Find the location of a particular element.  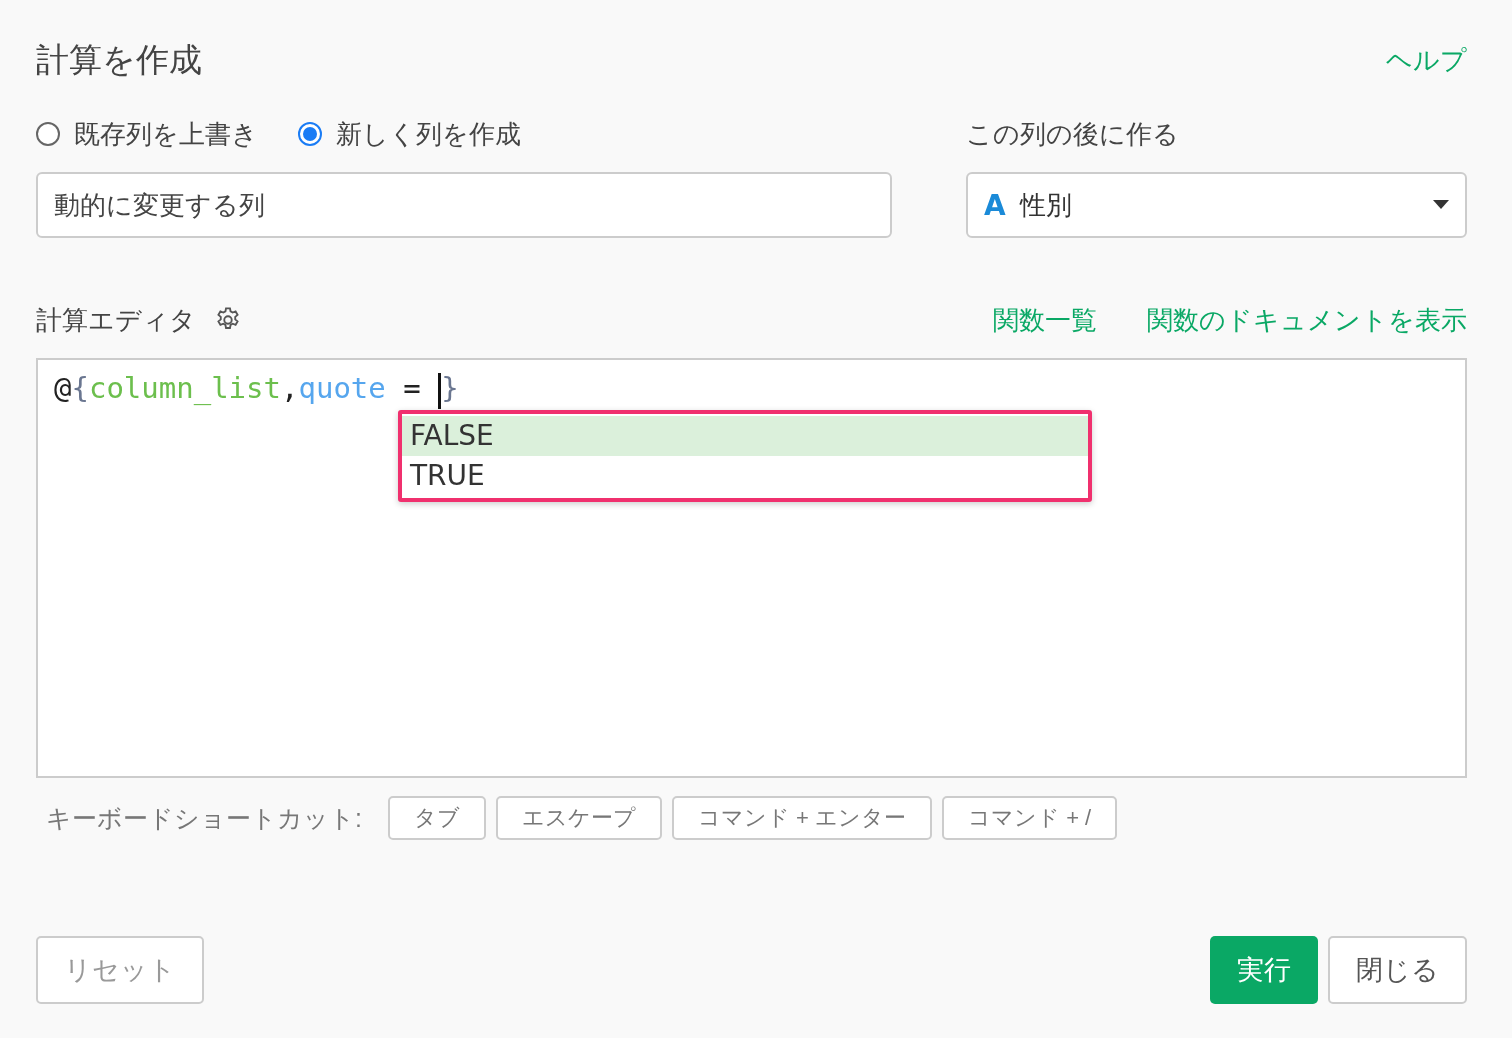

column-name-field: 動的に変更する列 is located at coordinates (464, 205).